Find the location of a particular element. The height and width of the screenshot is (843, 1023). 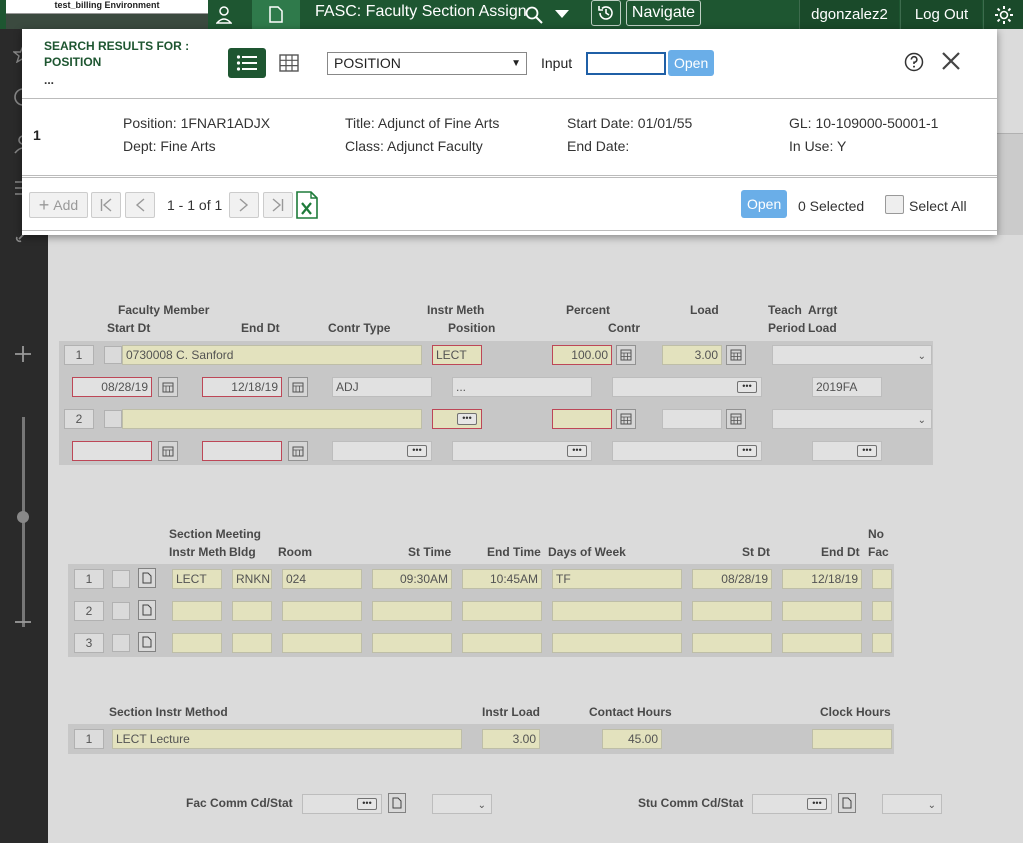

contact-hours-field: 45.00 is located at coordinates (632, 739).